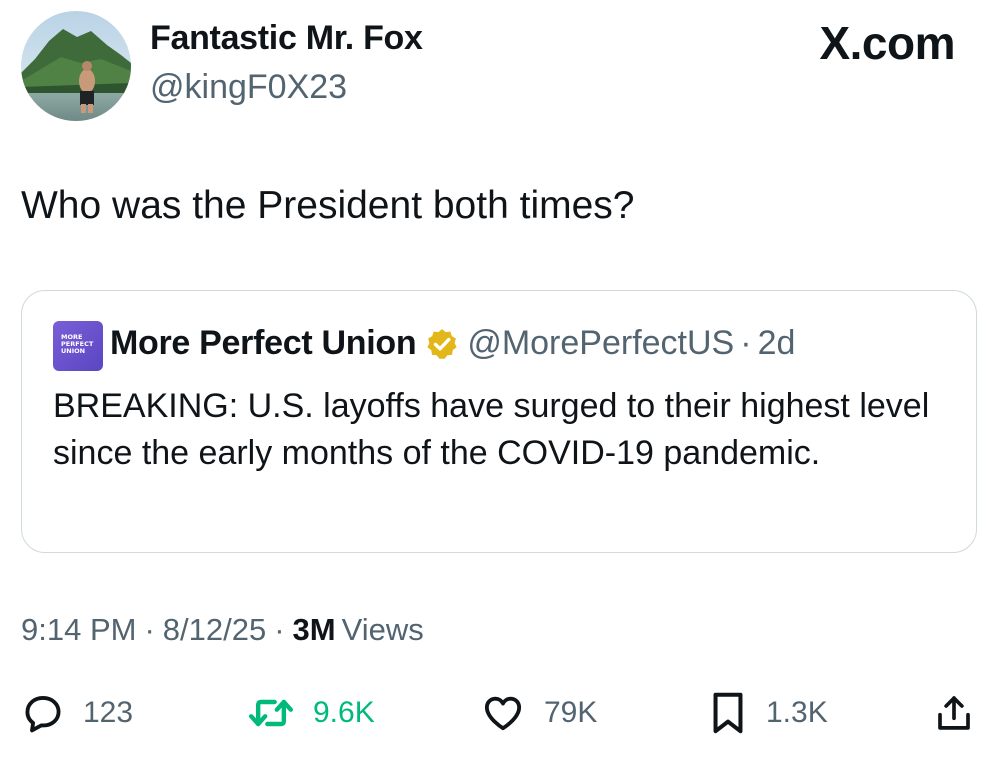 The image size is (1000, 760). I want to click on tweet-time: 9:14 PM, so click(78, 629).